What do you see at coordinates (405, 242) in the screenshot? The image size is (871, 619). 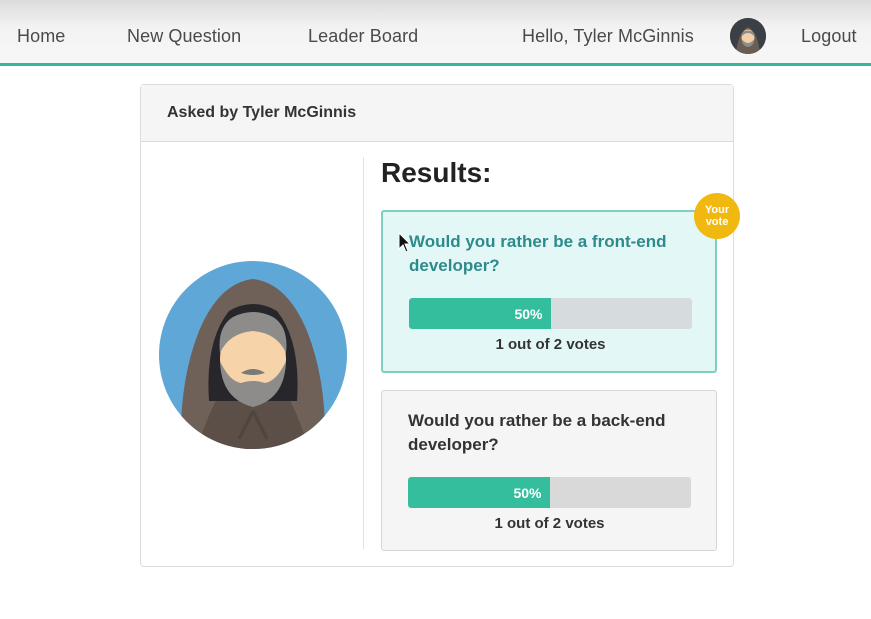 I see `mouse-pointer-icon` at bounding box center [405, 242].